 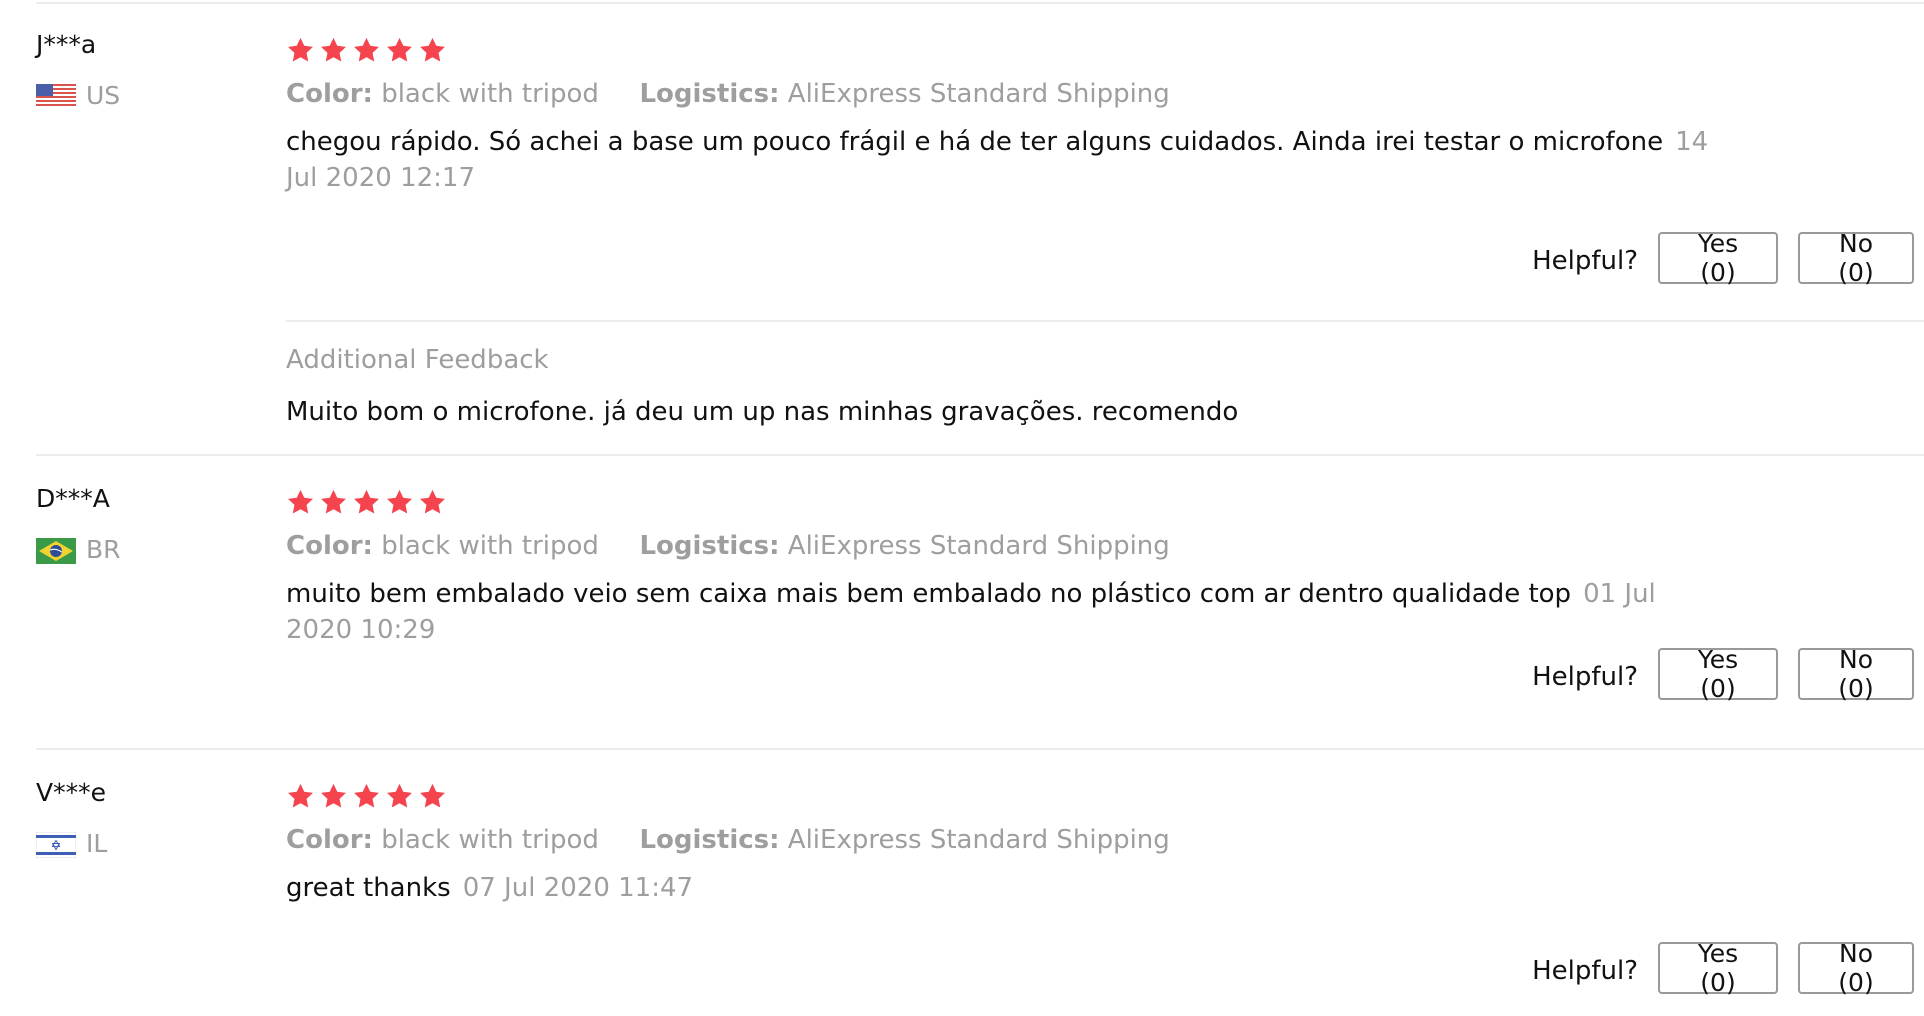 I want to click on country-code: IL, so click(x=97, y=843).